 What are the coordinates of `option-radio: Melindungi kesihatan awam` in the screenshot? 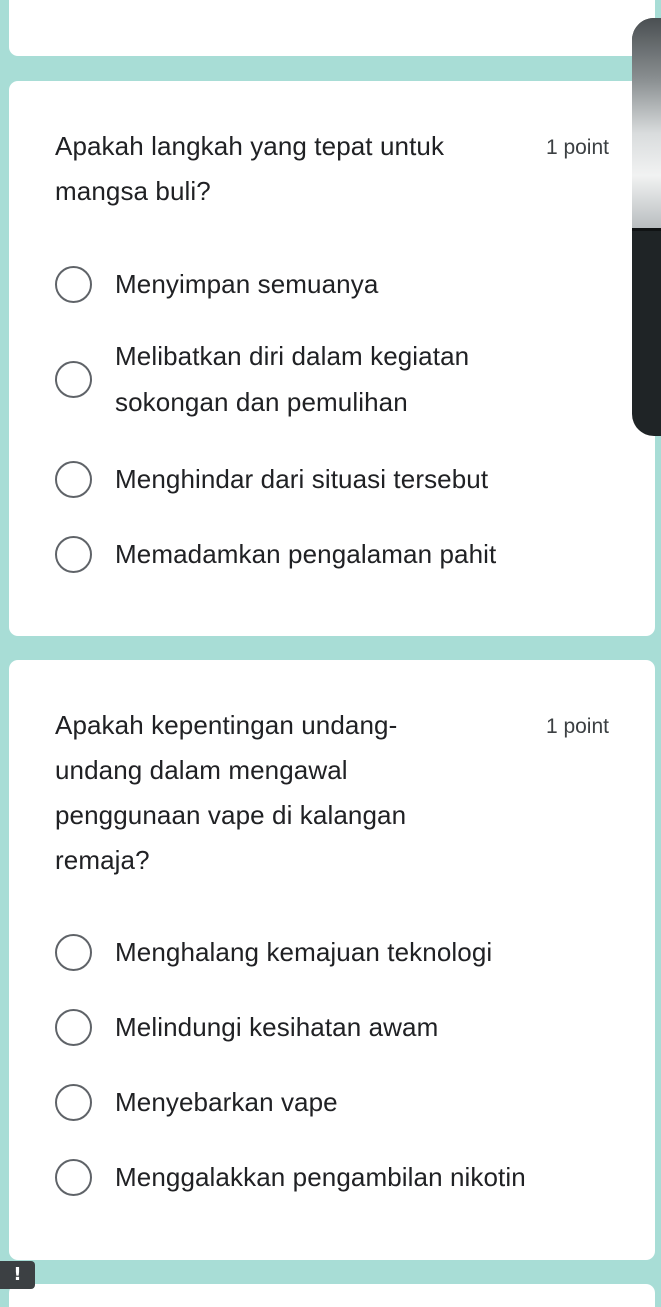 It's located at (345, 1027).